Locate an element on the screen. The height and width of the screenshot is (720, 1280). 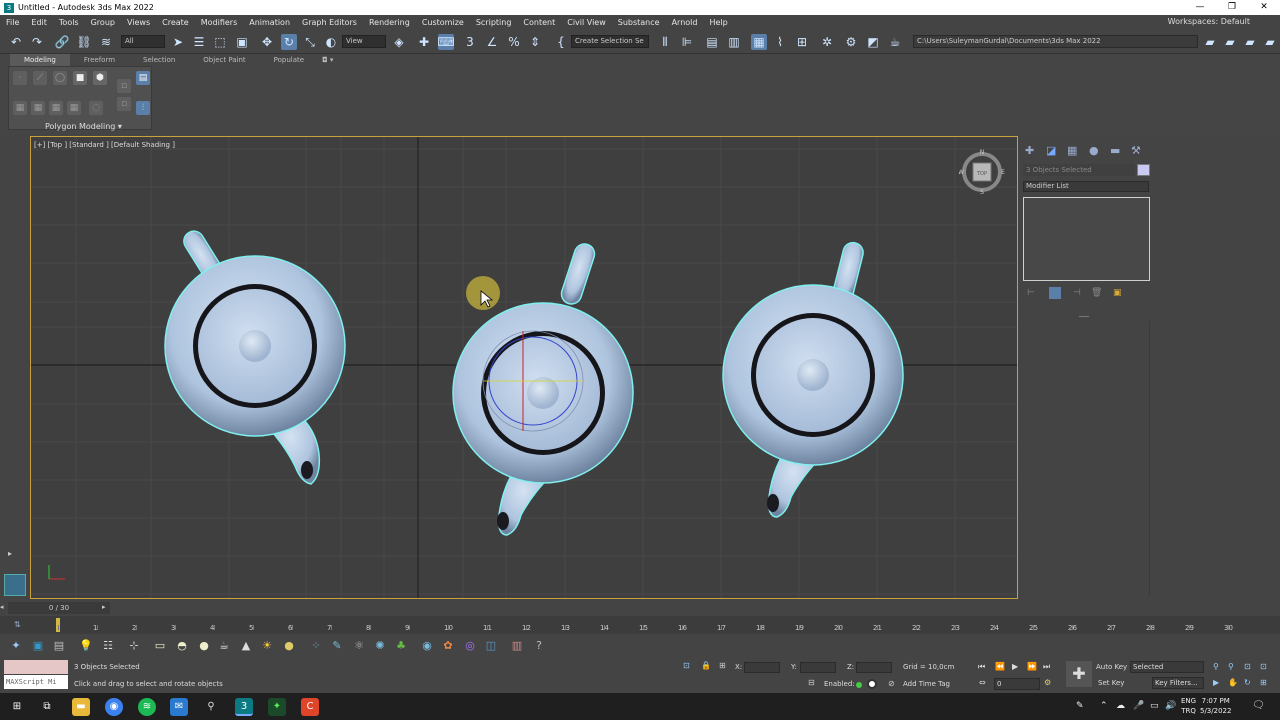
photoshop-icon: ▣ is located at coordinates (38, 646).